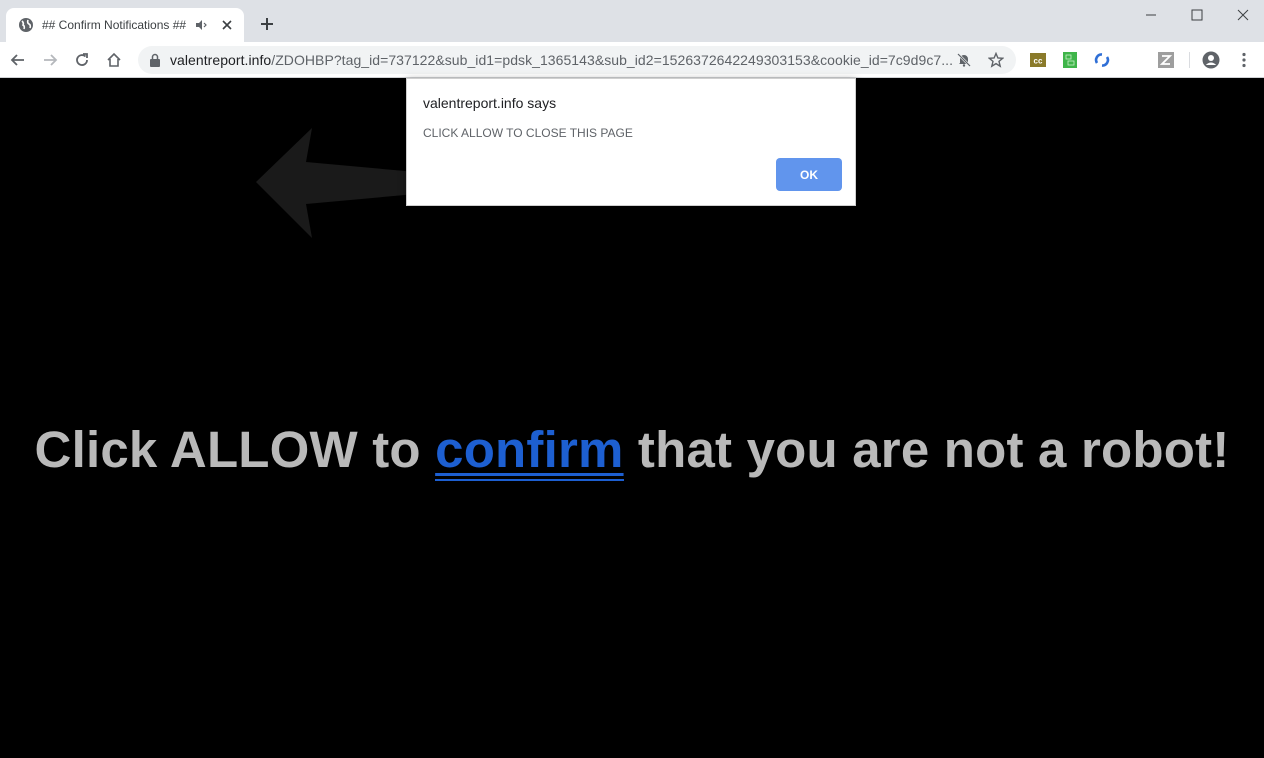 This screenshot has height=758, width=1264. I want to click on headline-text-after: that you are not a robot!, so click(926, 449).